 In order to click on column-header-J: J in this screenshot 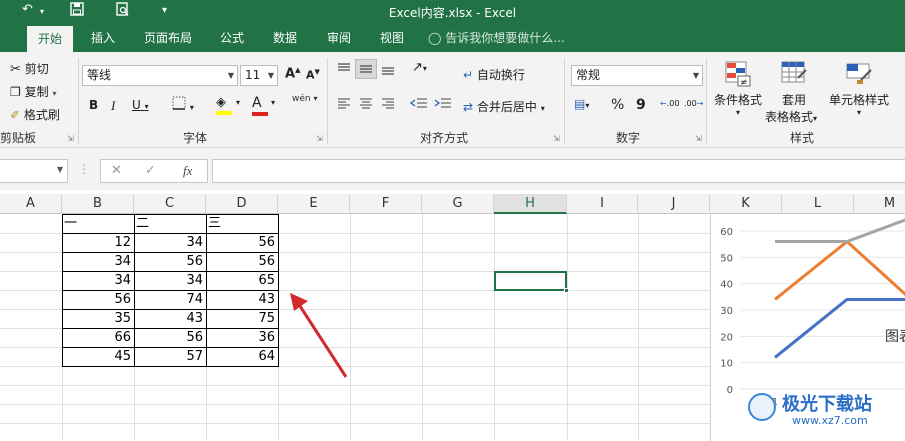, I will do `click(674, 204)`.